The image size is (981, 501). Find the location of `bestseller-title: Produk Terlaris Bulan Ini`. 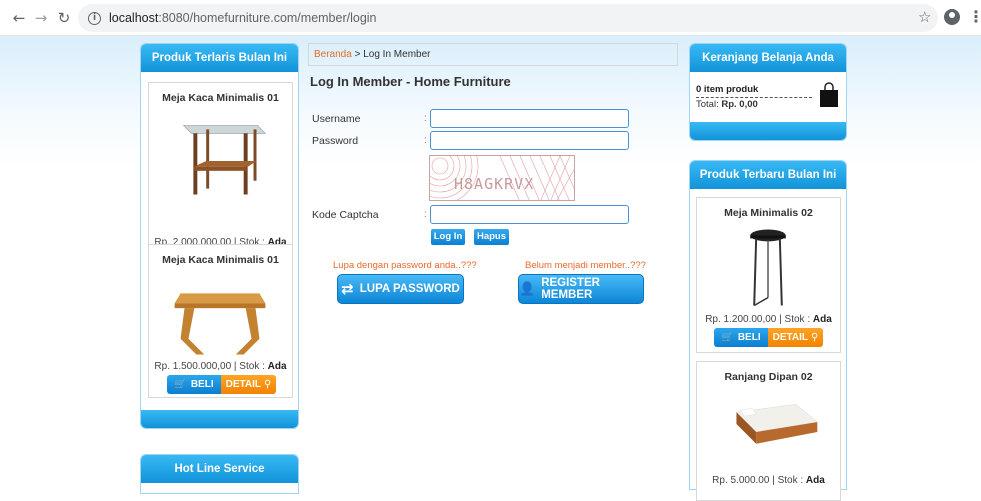

bestseller-title: Produk Terlaris Bulan Ini is located at coordinates (219, 58).